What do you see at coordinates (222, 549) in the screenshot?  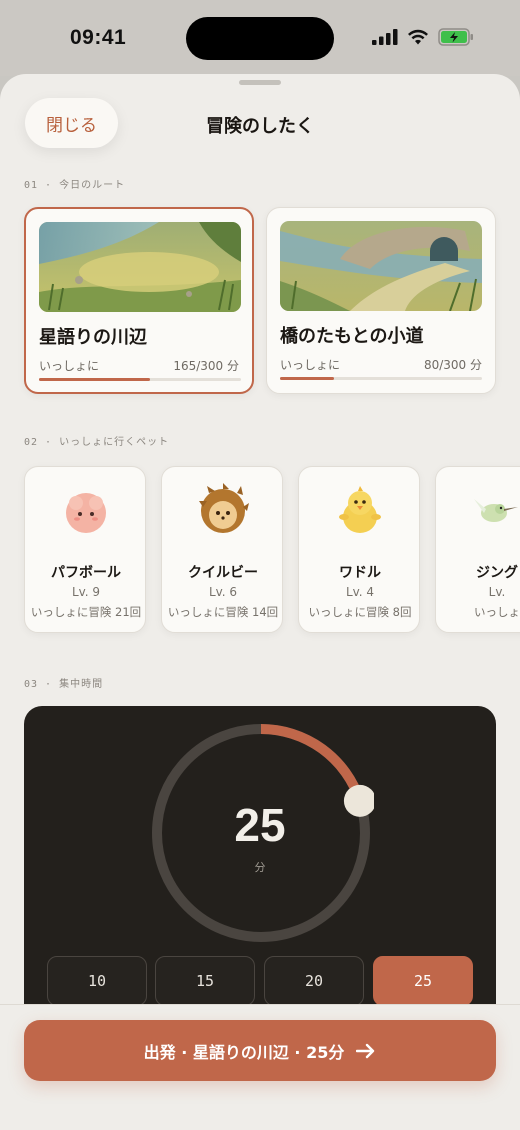 I see `pet-card-quilbee: クイルビー Lv. 6 いっしょに冒険 14回` at bounding box center [222, 549].